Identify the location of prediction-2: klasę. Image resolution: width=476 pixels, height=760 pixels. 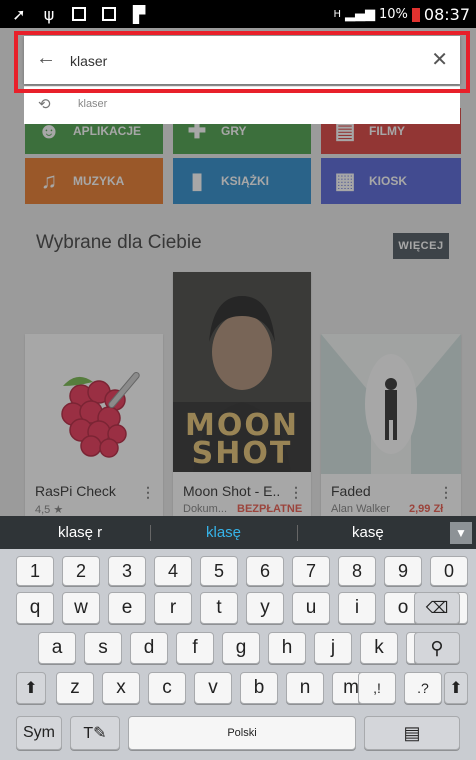
(223, 532).